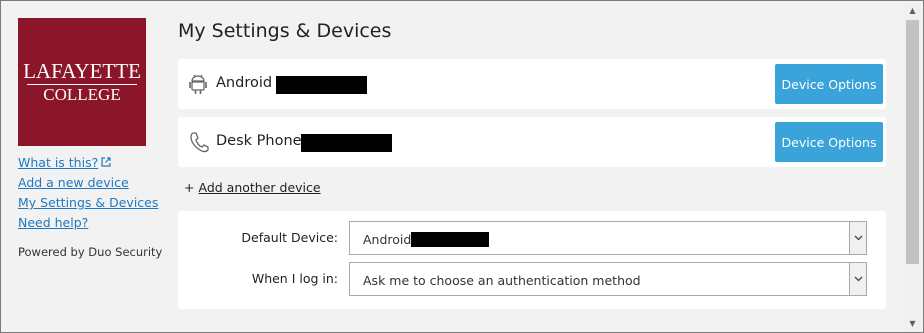  Describe the element at coordinates (58, 162) in the screenshot. I see `what-is-this-label: What is this?` at that location.